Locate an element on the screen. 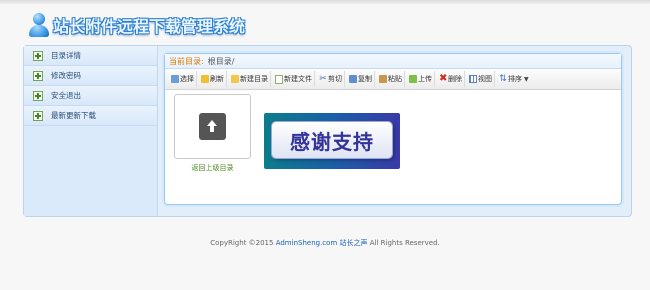 The height and width of the screenshot is (290, 650). cut-button: ✂ 剪切 is located at coordinates (331, 79).